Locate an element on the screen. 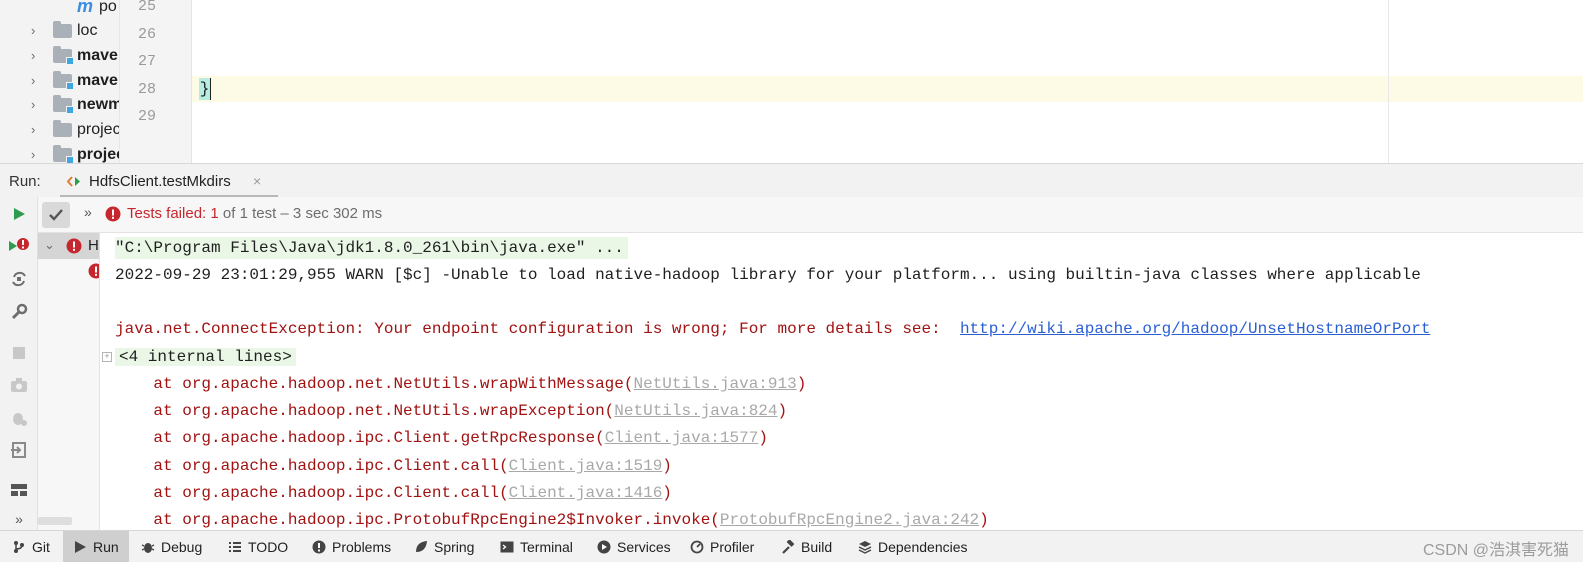  maven-file-icon: m is located at coordinates (85, 8).